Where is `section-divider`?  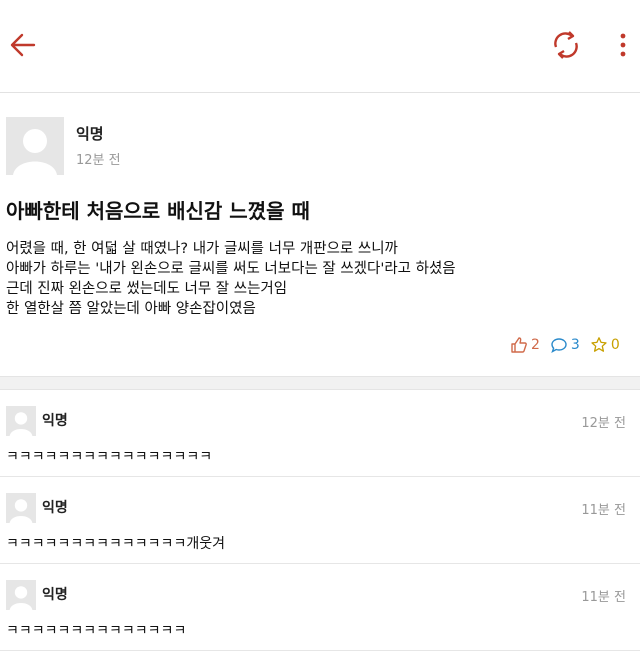 section-divider is located at coordinates (320, 383).